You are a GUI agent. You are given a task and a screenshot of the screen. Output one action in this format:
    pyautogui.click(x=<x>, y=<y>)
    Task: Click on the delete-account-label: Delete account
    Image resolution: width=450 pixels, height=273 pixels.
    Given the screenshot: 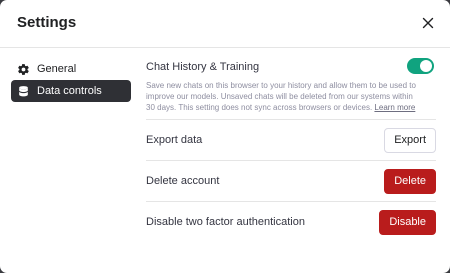 What is the action you would take?
    pyautogui.click(x=183, y=181)
    